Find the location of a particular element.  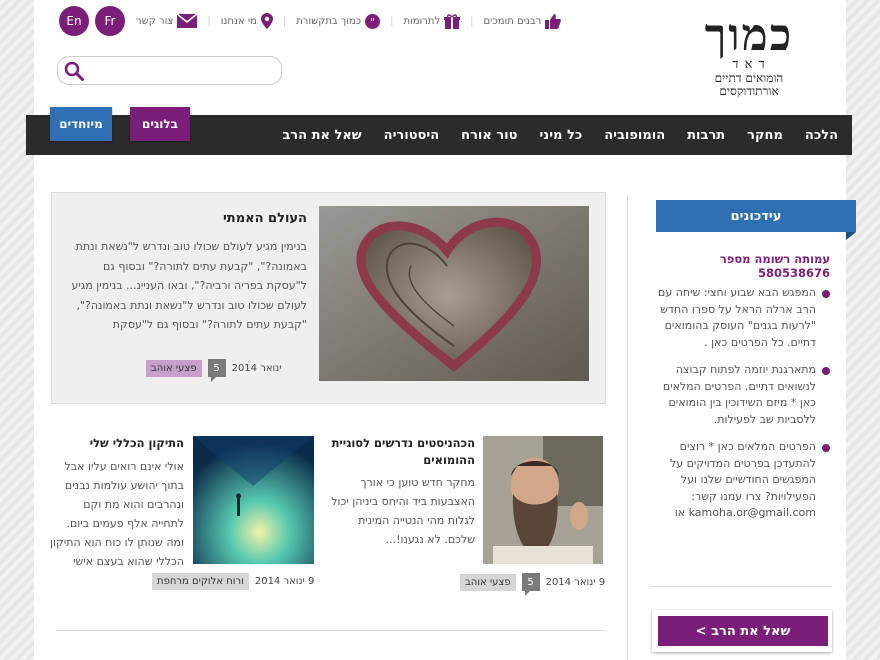

media-label: כמוך בתקשורת is located at coordinates (329, 21).